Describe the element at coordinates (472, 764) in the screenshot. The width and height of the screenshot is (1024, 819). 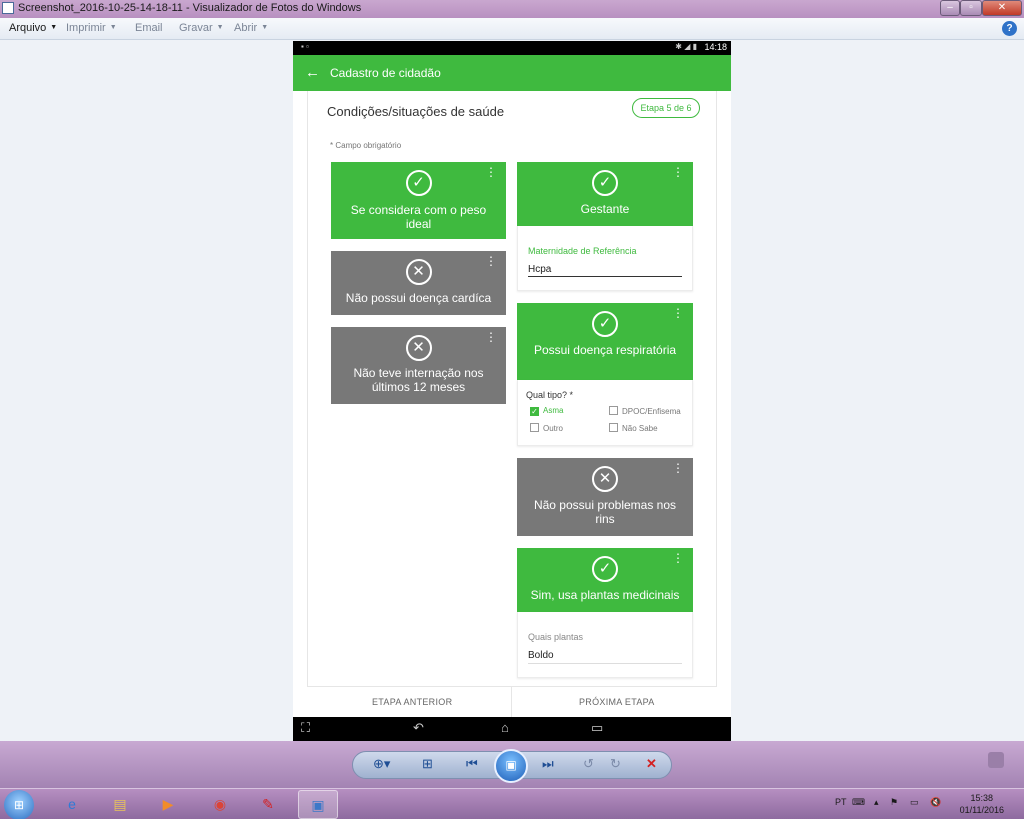
I see `previous-image-icon: ⏮` at that location.